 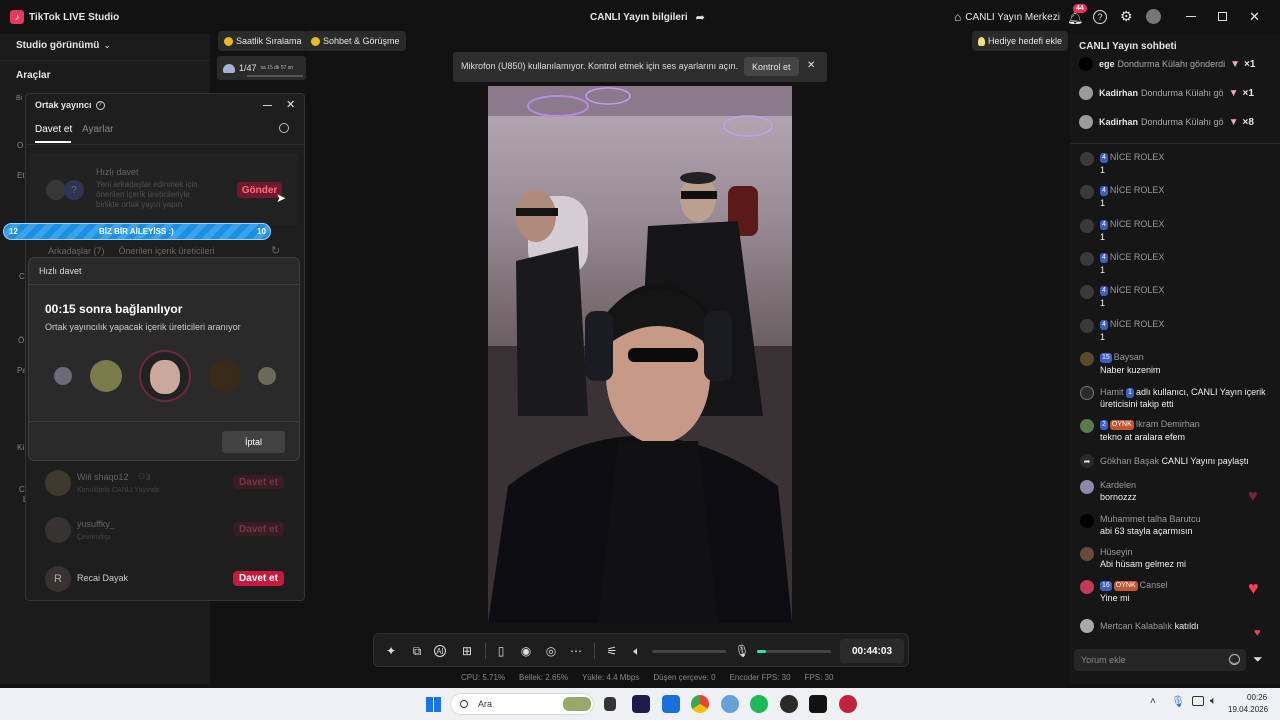 I want to click on refresh-icon: ↻, so click(x=275, y=250).